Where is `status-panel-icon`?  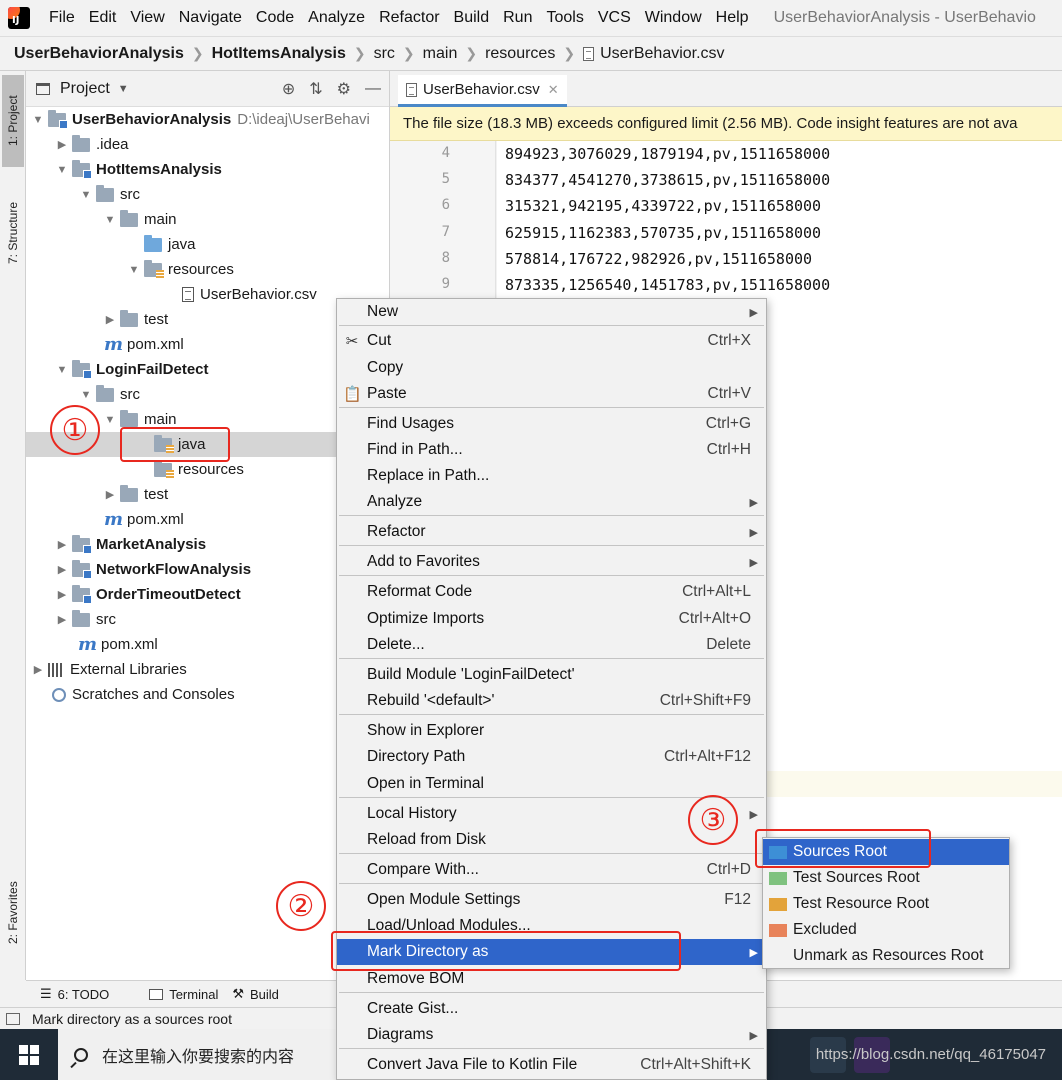
status-panel-icon is located at coordinates (13, 1018).